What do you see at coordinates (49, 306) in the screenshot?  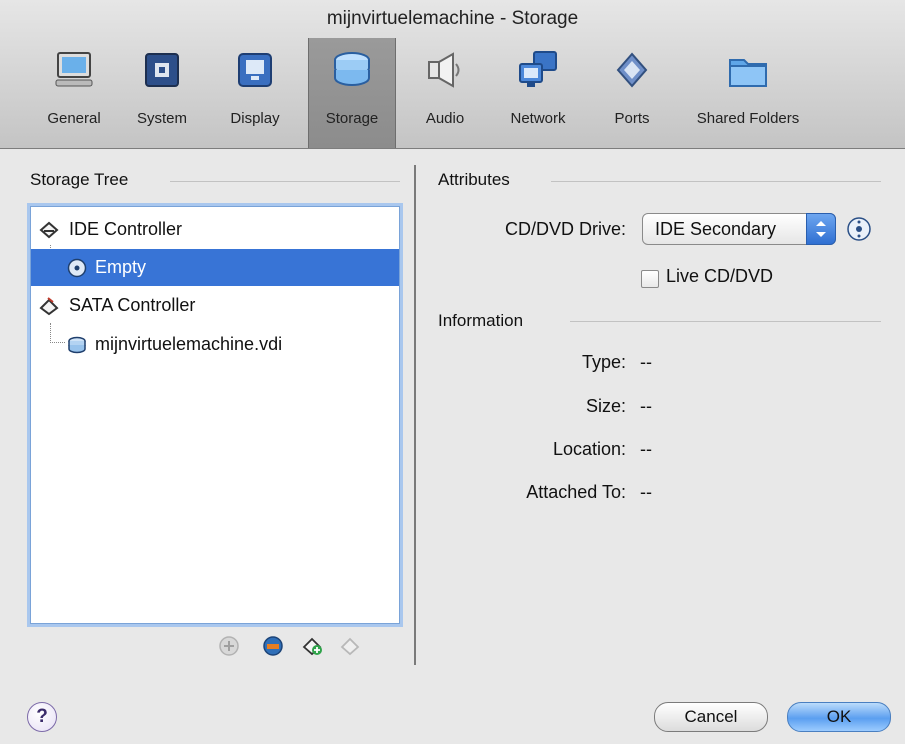 I see `sata-controller-icon` at bounding box center [49, 306].